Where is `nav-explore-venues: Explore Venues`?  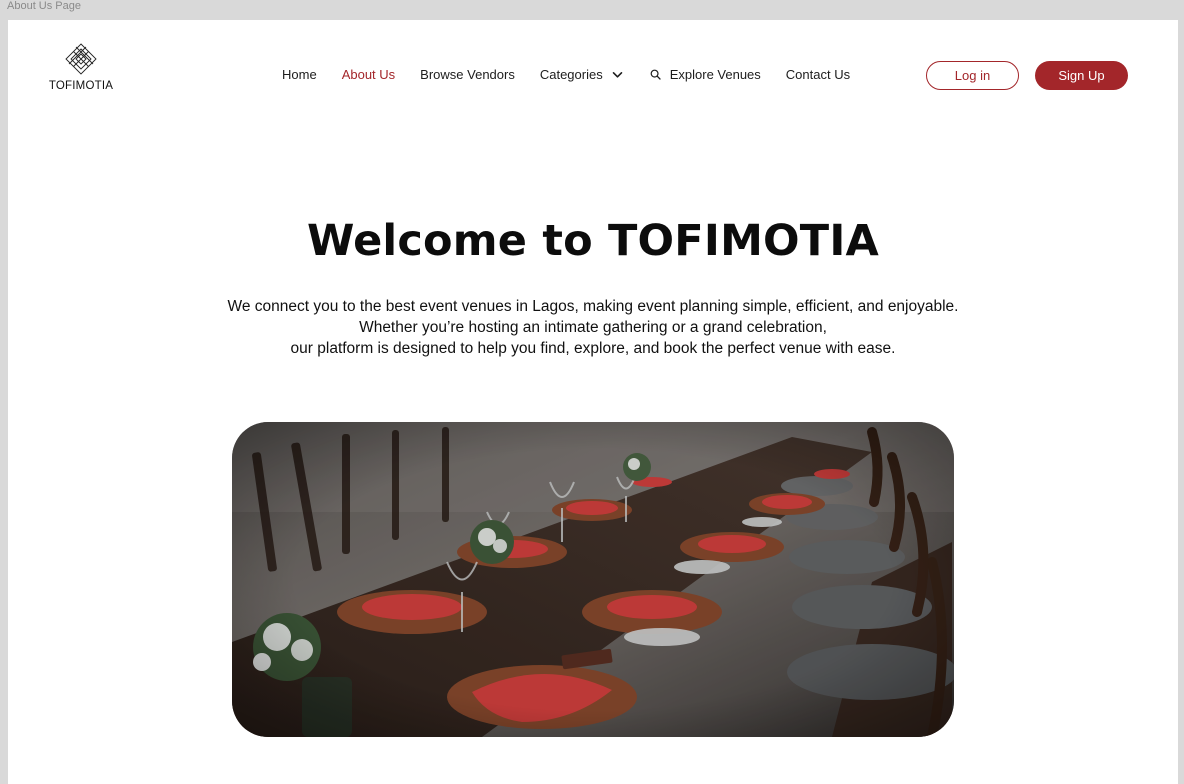
nav-explore-venues: Explore Venues is located at coordinates (705, 74).